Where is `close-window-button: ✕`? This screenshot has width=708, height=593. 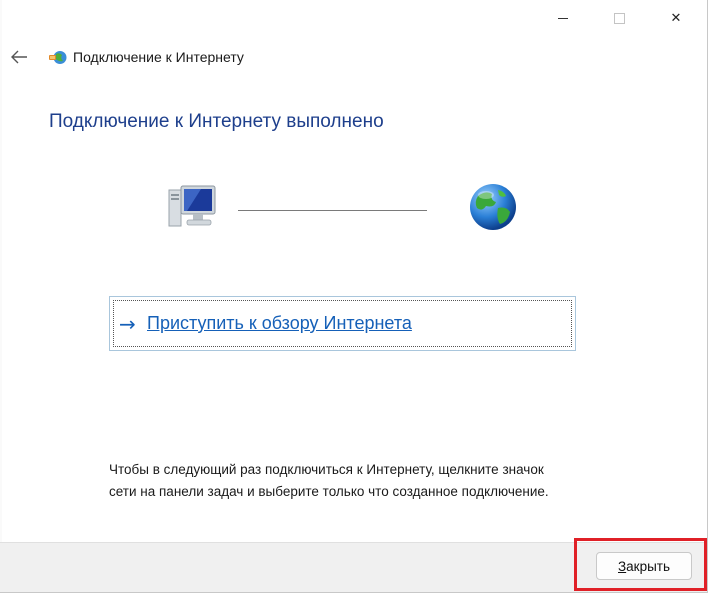
close-window-button: ✕ is located at coordinates (676, 18).